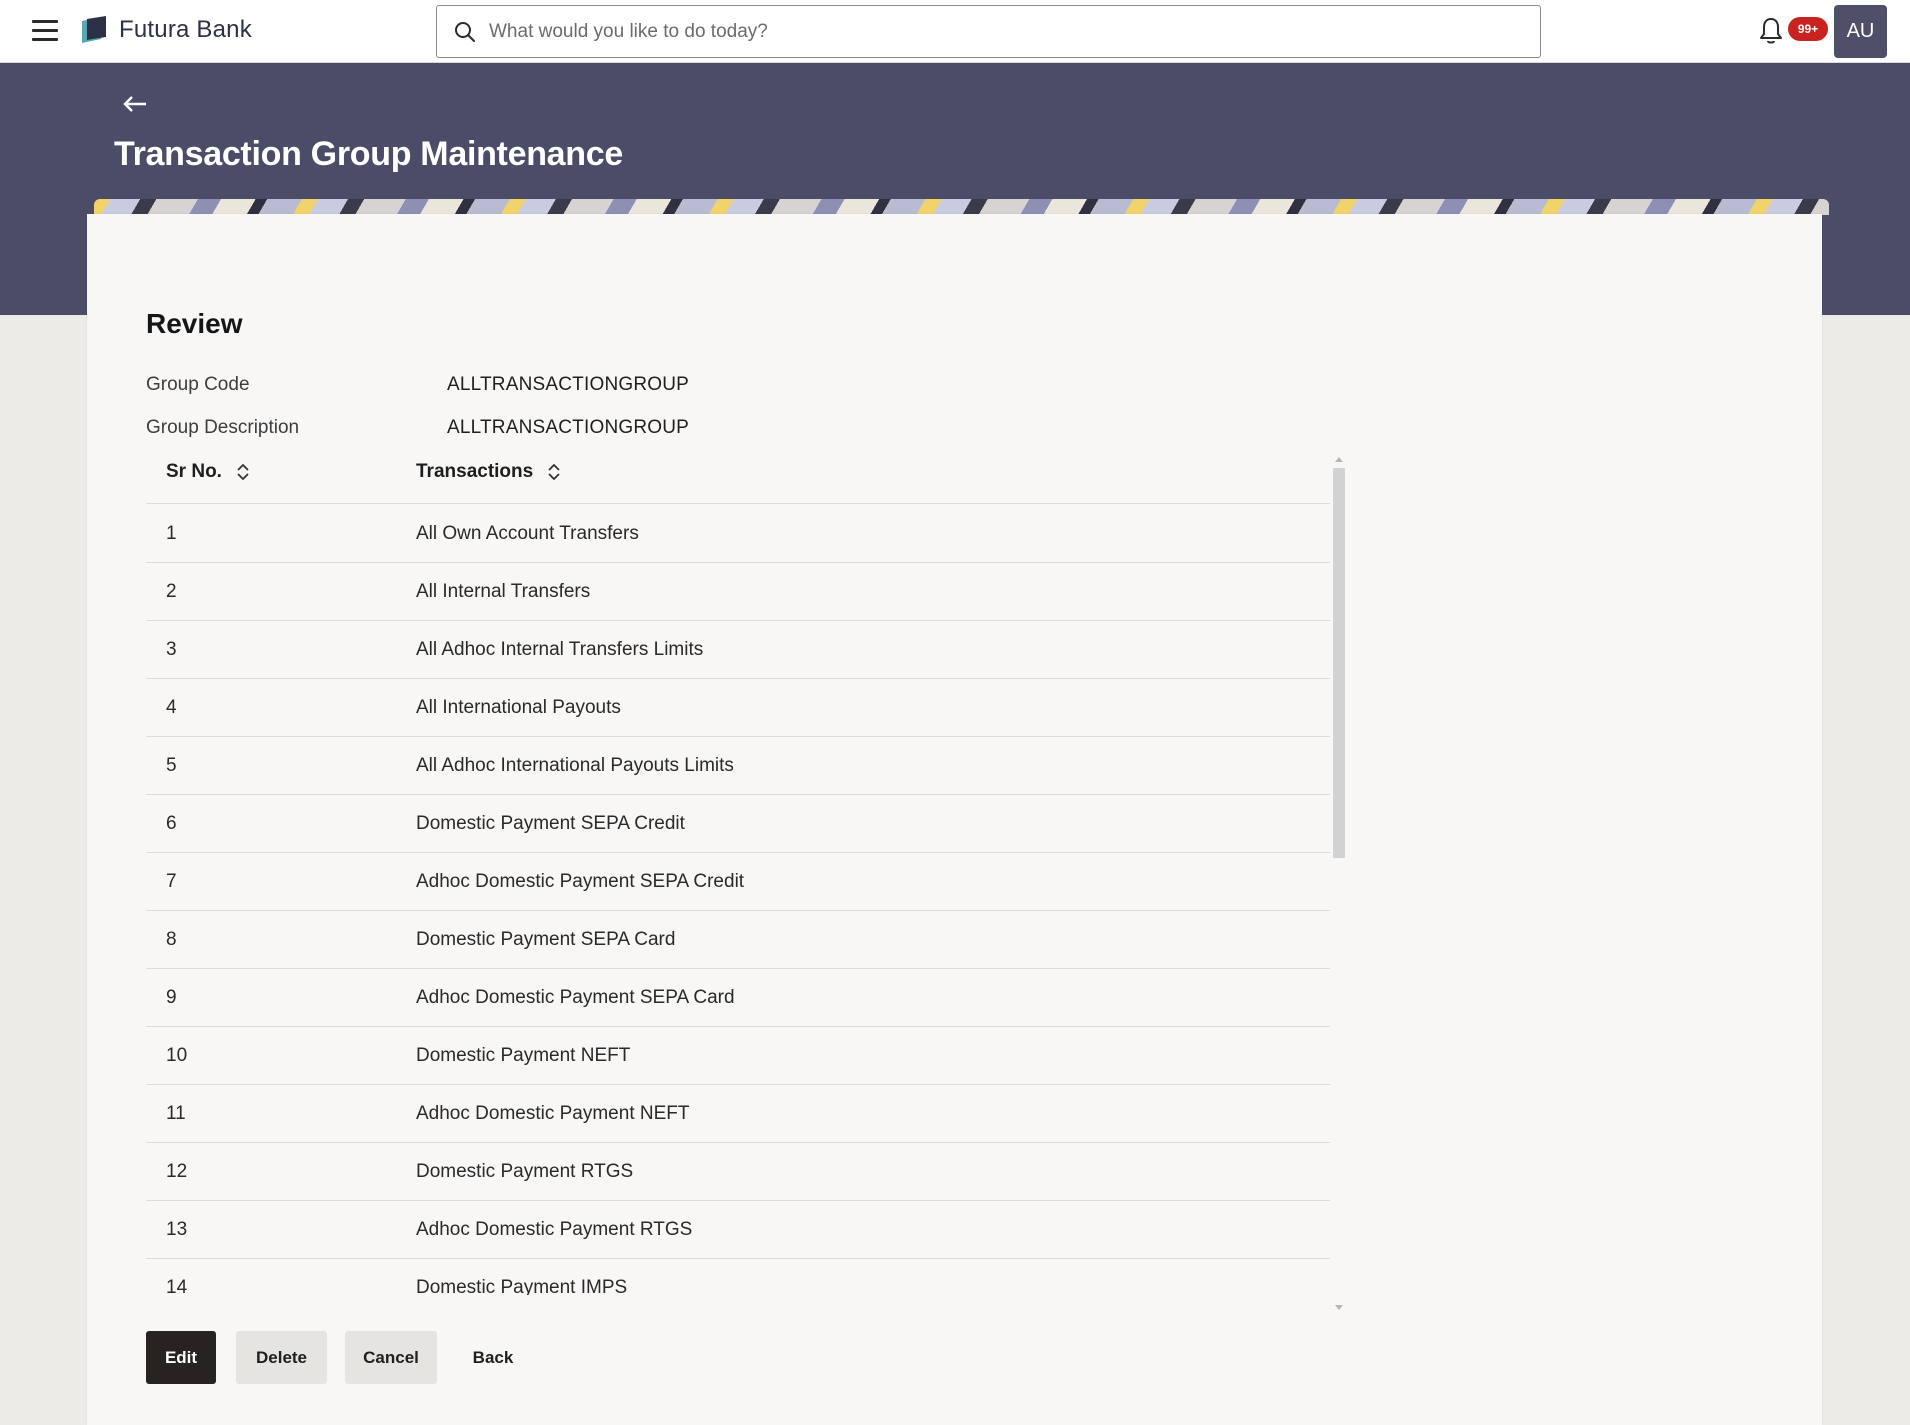 The image size is (1910, 1425). I want to click on brand-name: Futura Bank, so click(185, 29).